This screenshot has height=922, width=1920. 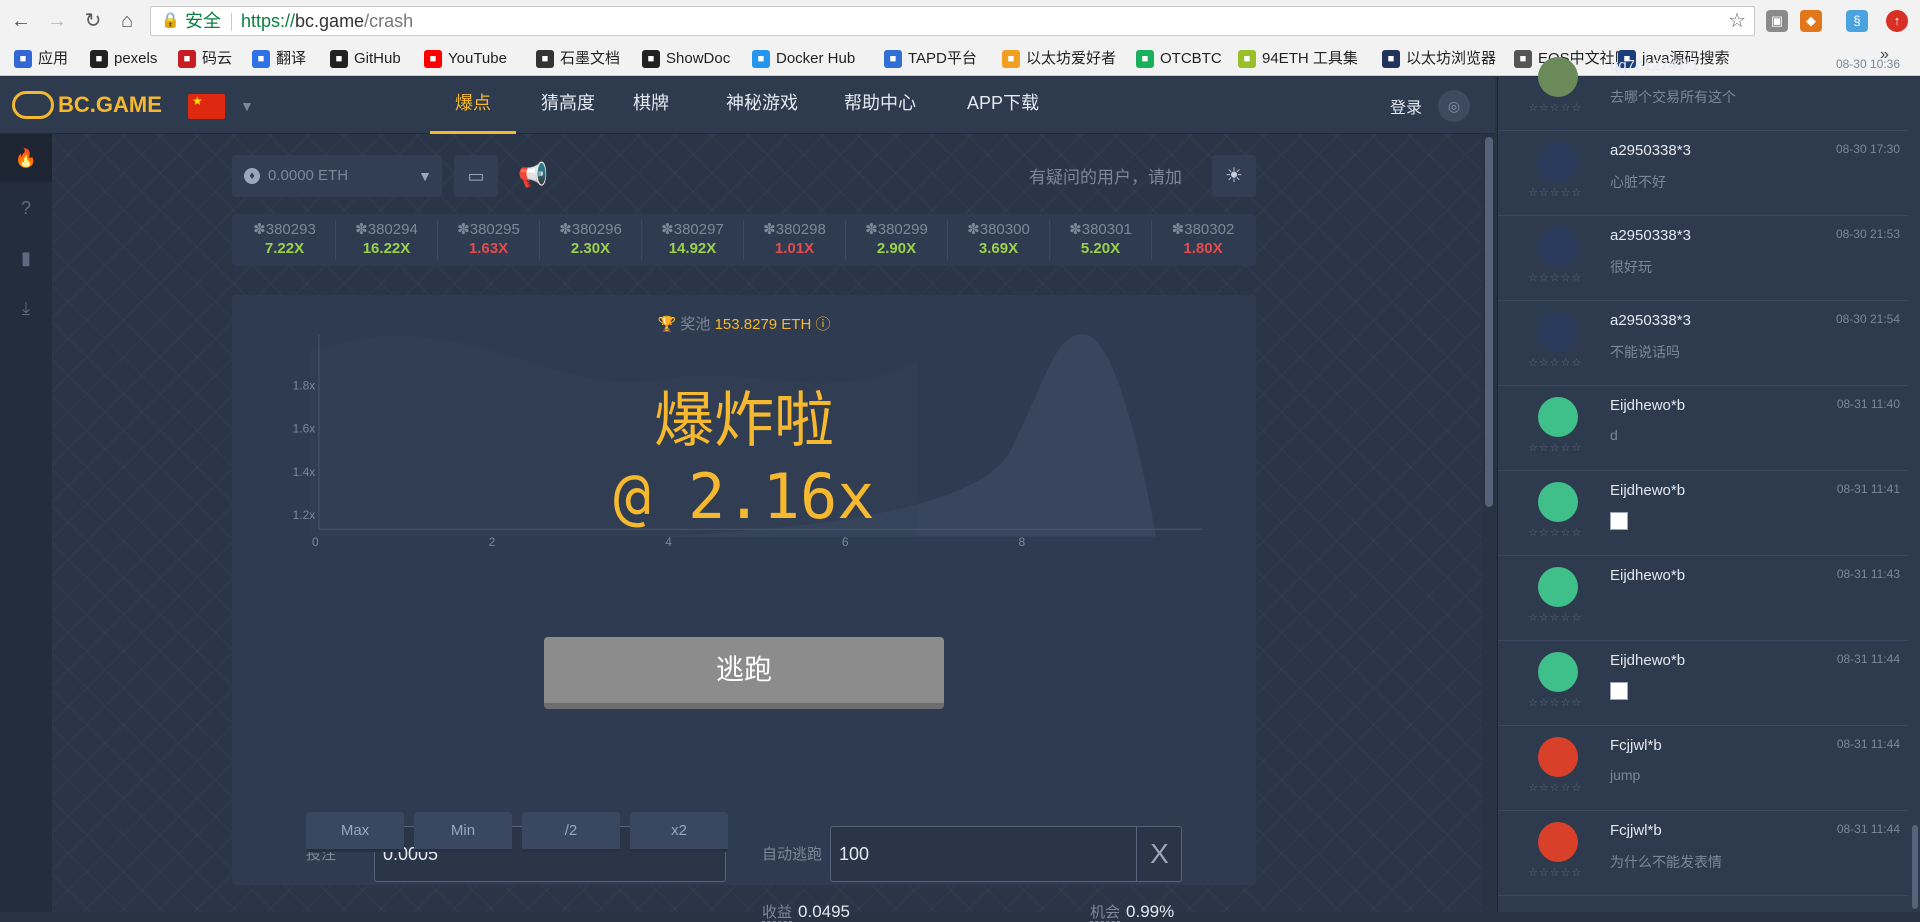 I want to click on youtube-icon: ■, so click(x=433, y=59).